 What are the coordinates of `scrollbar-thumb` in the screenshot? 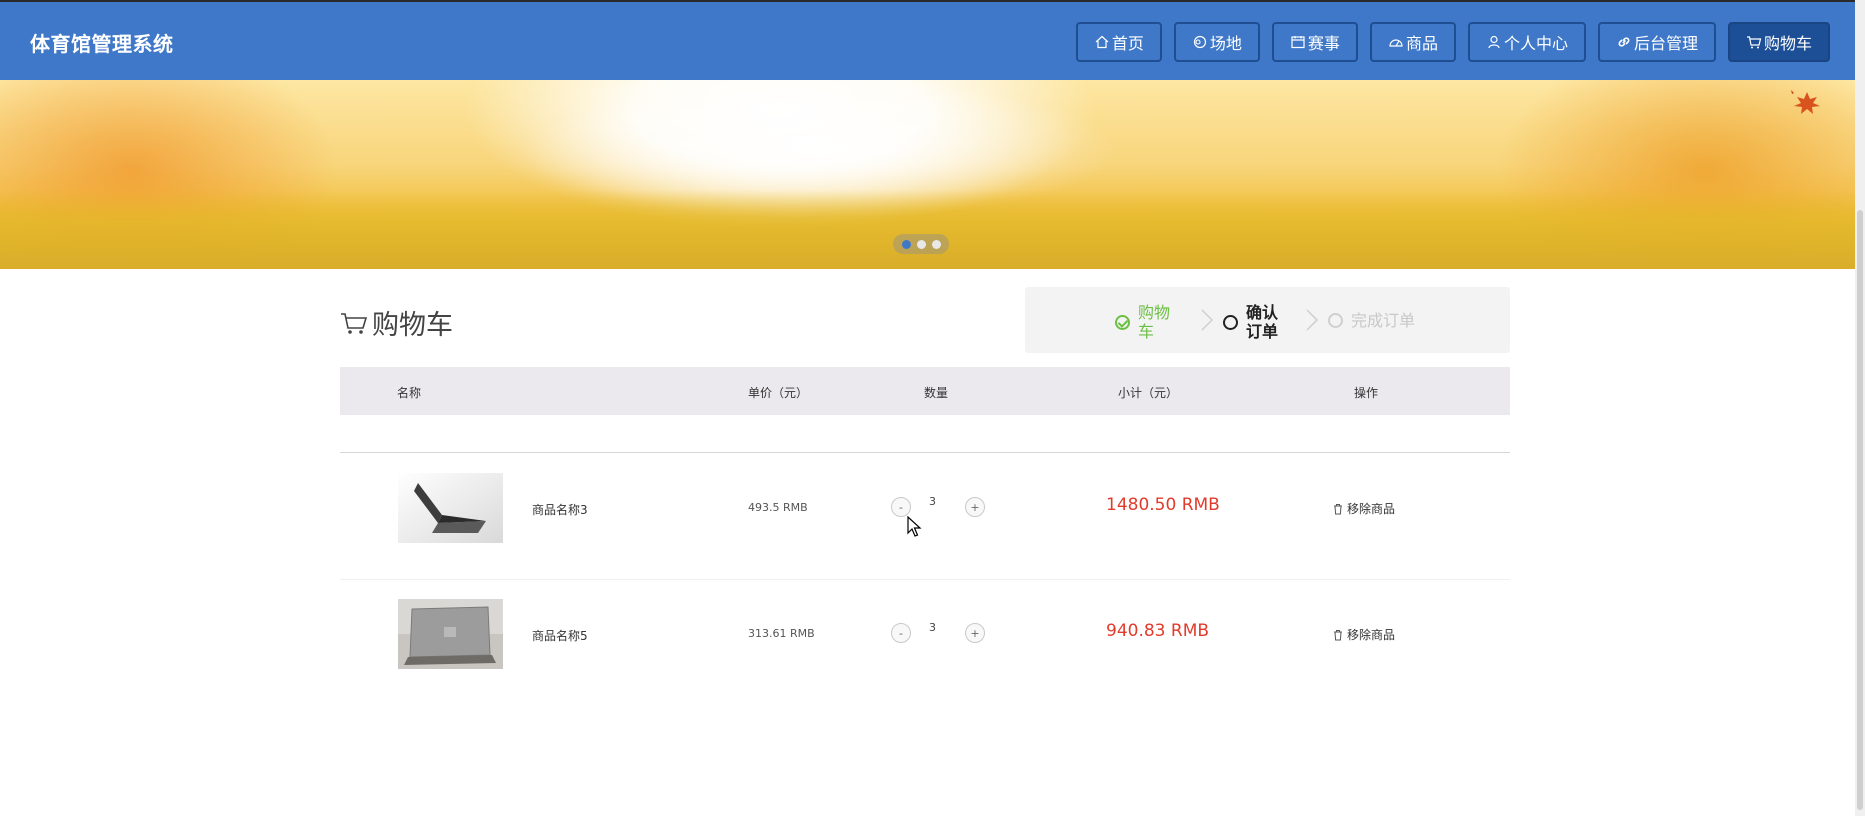 It's located at (1860, 510).